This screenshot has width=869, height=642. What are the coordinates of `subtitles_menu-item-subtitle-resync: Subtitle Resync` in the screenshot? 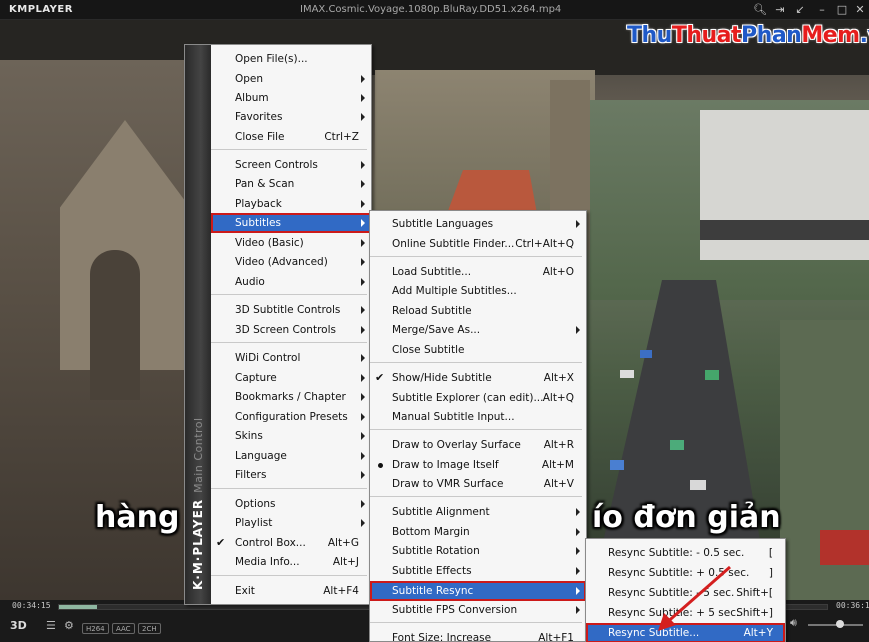 It's located at (478, 591).